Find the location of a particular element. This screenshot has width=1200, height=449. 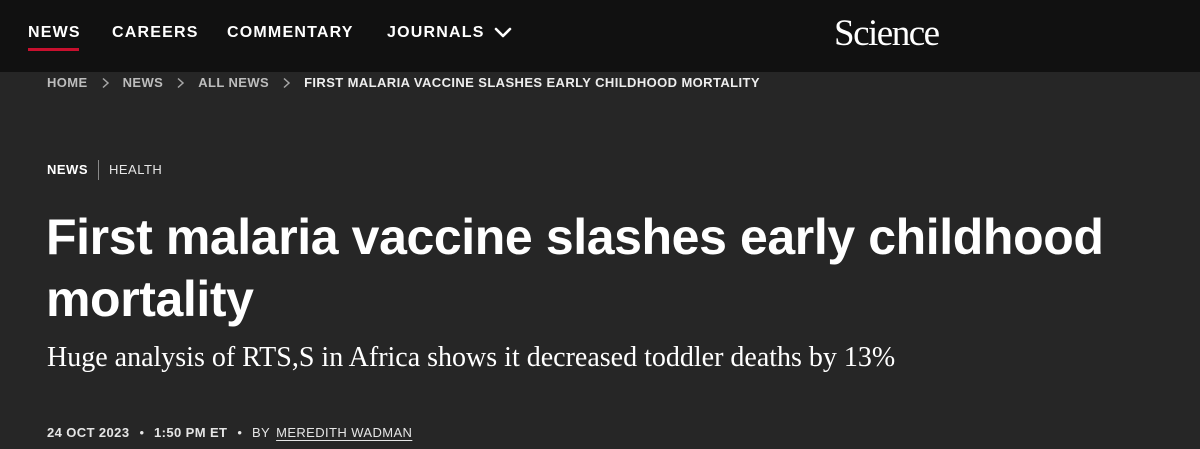

author-link: MEREDITH WADMAN is located at coordinates (344, 433).